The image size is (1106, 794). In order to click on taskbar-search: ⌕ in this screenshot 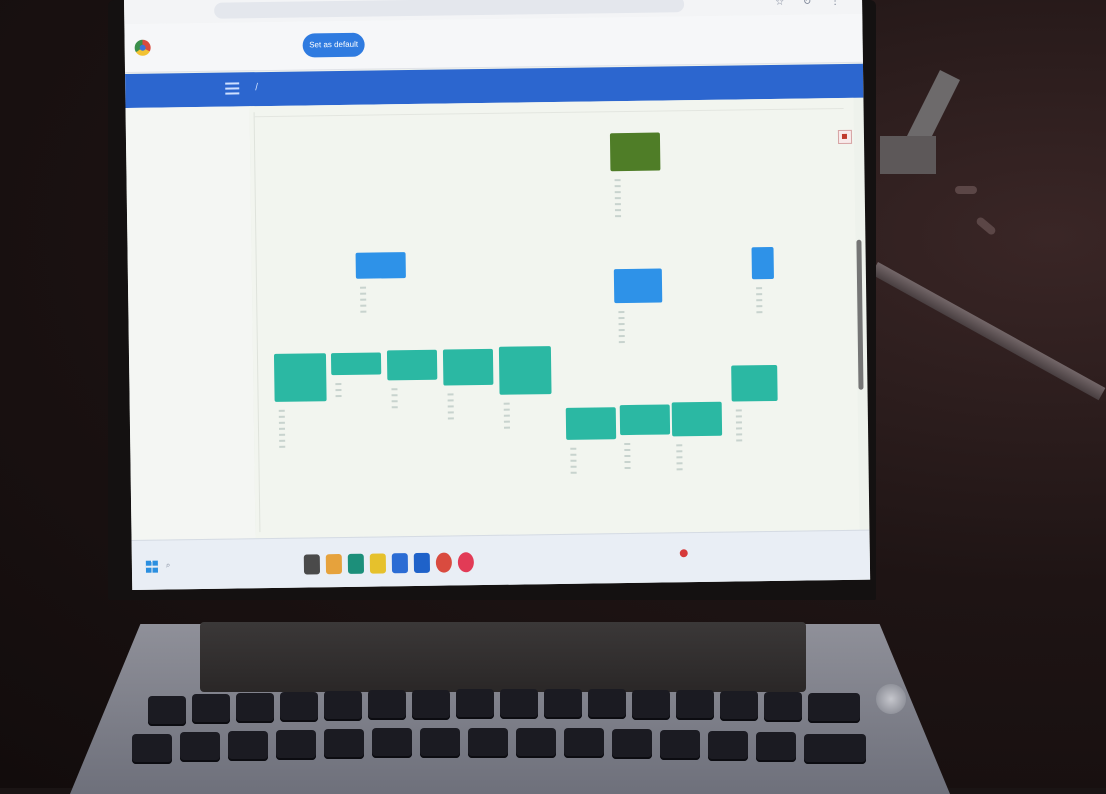, I will do `click(168, 565)`.